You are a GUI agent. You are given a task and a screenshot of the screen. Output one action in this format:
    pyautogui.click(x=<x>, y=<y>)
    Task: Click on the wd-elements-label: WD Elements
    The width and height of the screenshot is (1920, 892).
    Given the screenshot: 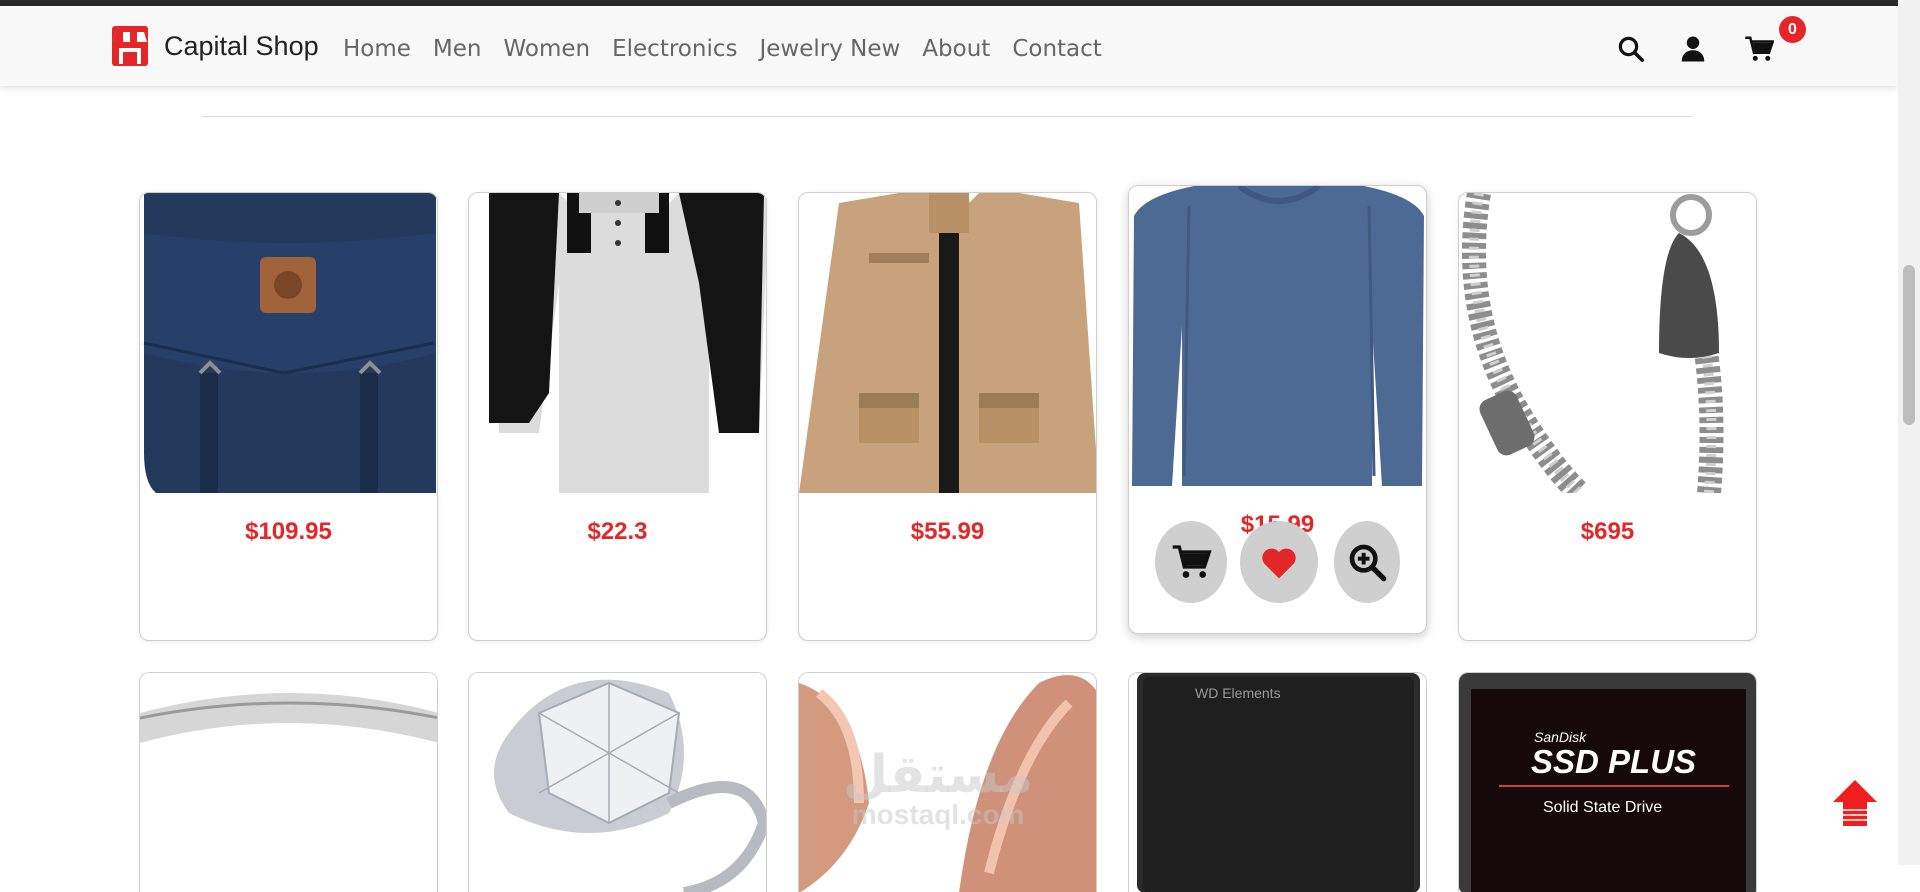 What is the action you would take?
    pyautogui.click(x=1238, y=693)
    